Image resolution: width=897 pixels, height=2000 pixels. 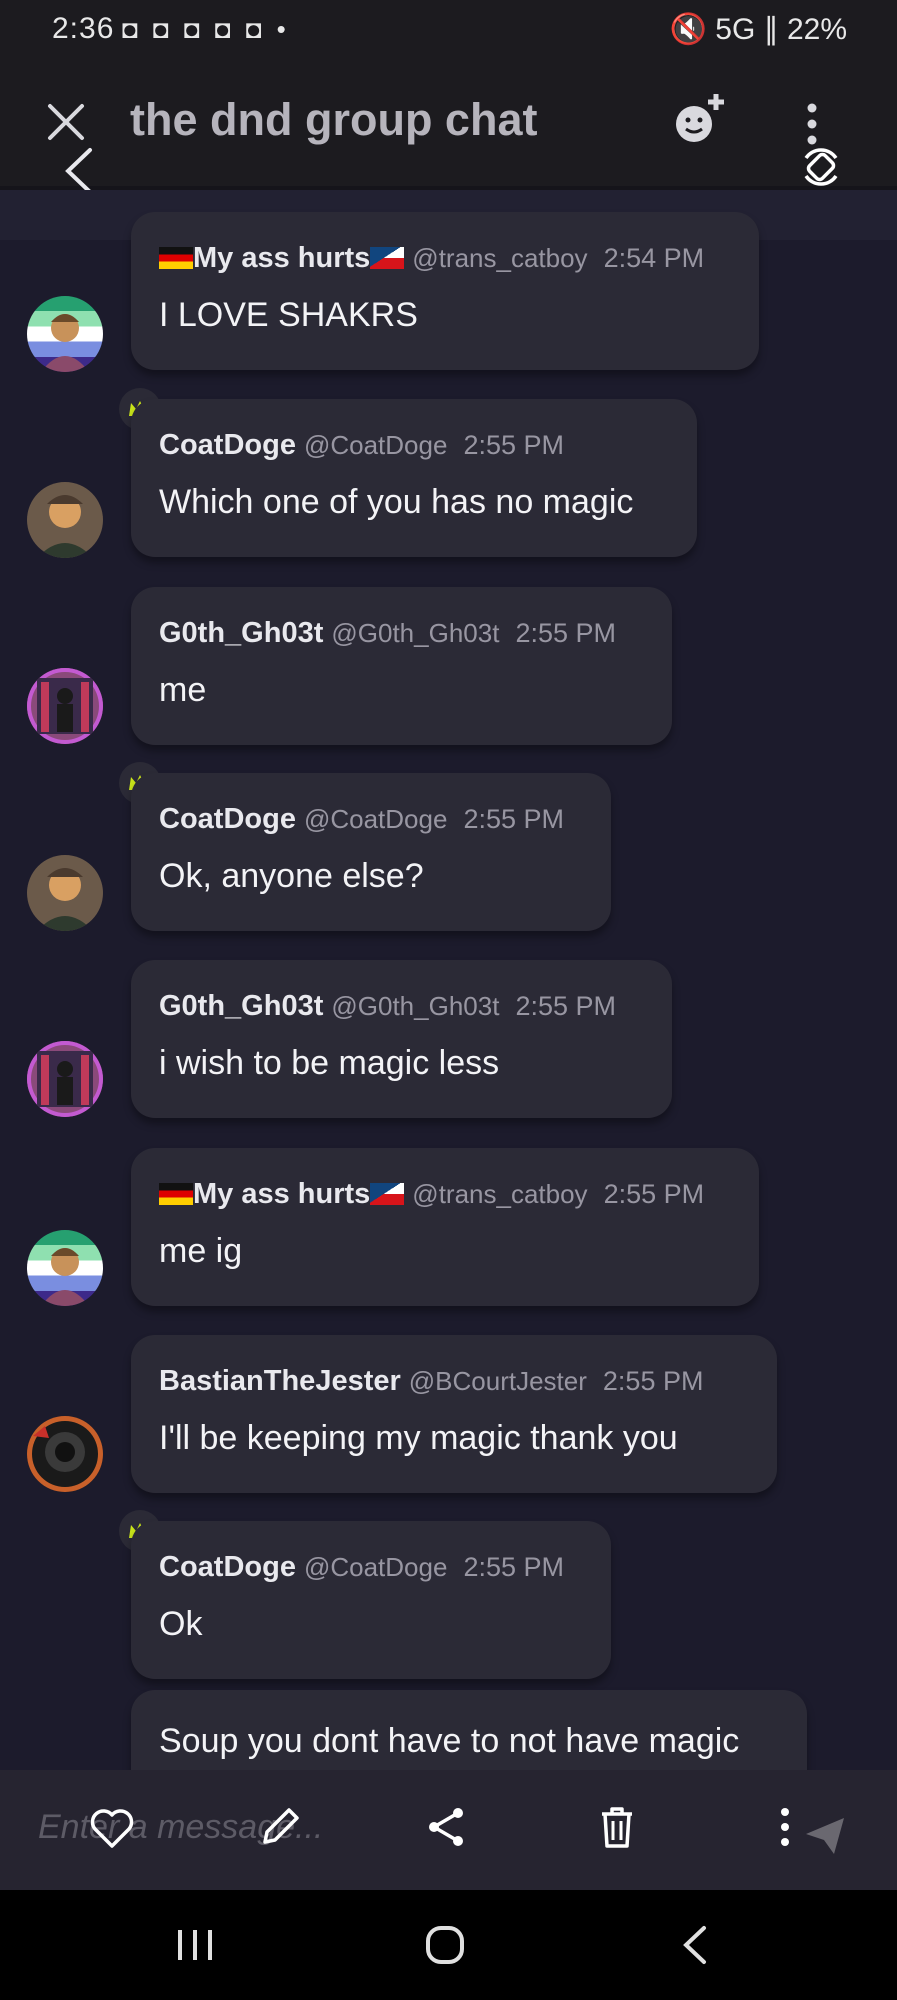 What do you see at coordinates (329, 1063) in the screenshot?
I see `message-text: i wish to be magic less` at bounding box center [329, 1063].